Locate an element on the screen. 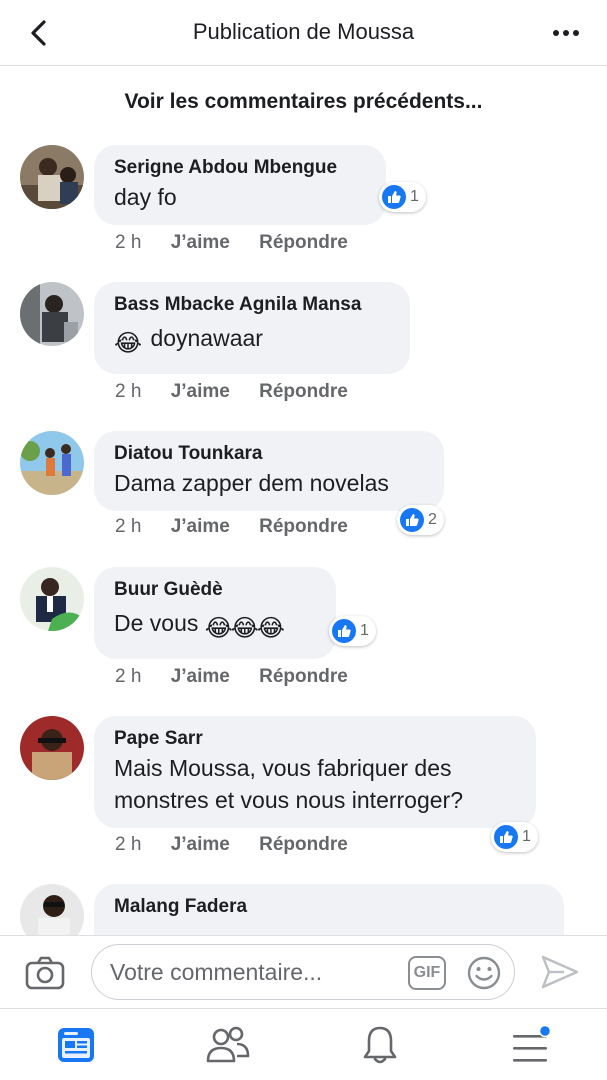 Image resolution: width=607 pixels, height=1080 pixels. comment-text: Dama zapper dem novelas is located at coordinates (251, 483).